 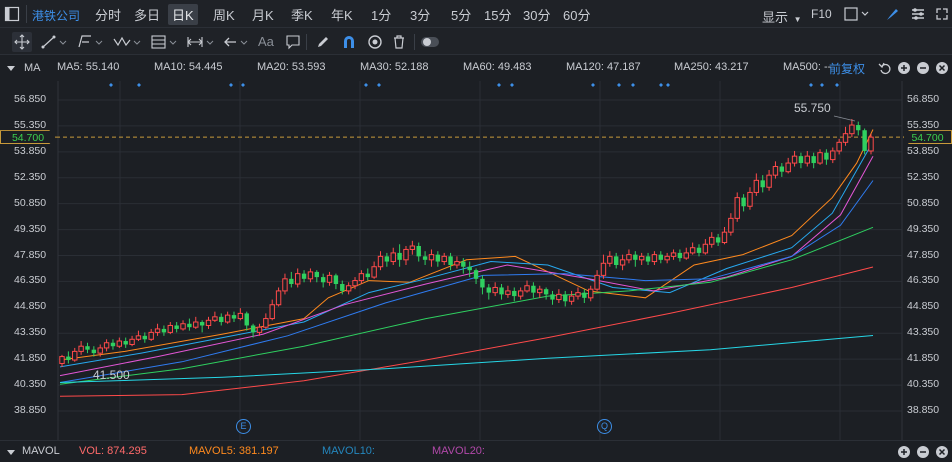 I want to click on settings-icon, so click(x=918, y=14).